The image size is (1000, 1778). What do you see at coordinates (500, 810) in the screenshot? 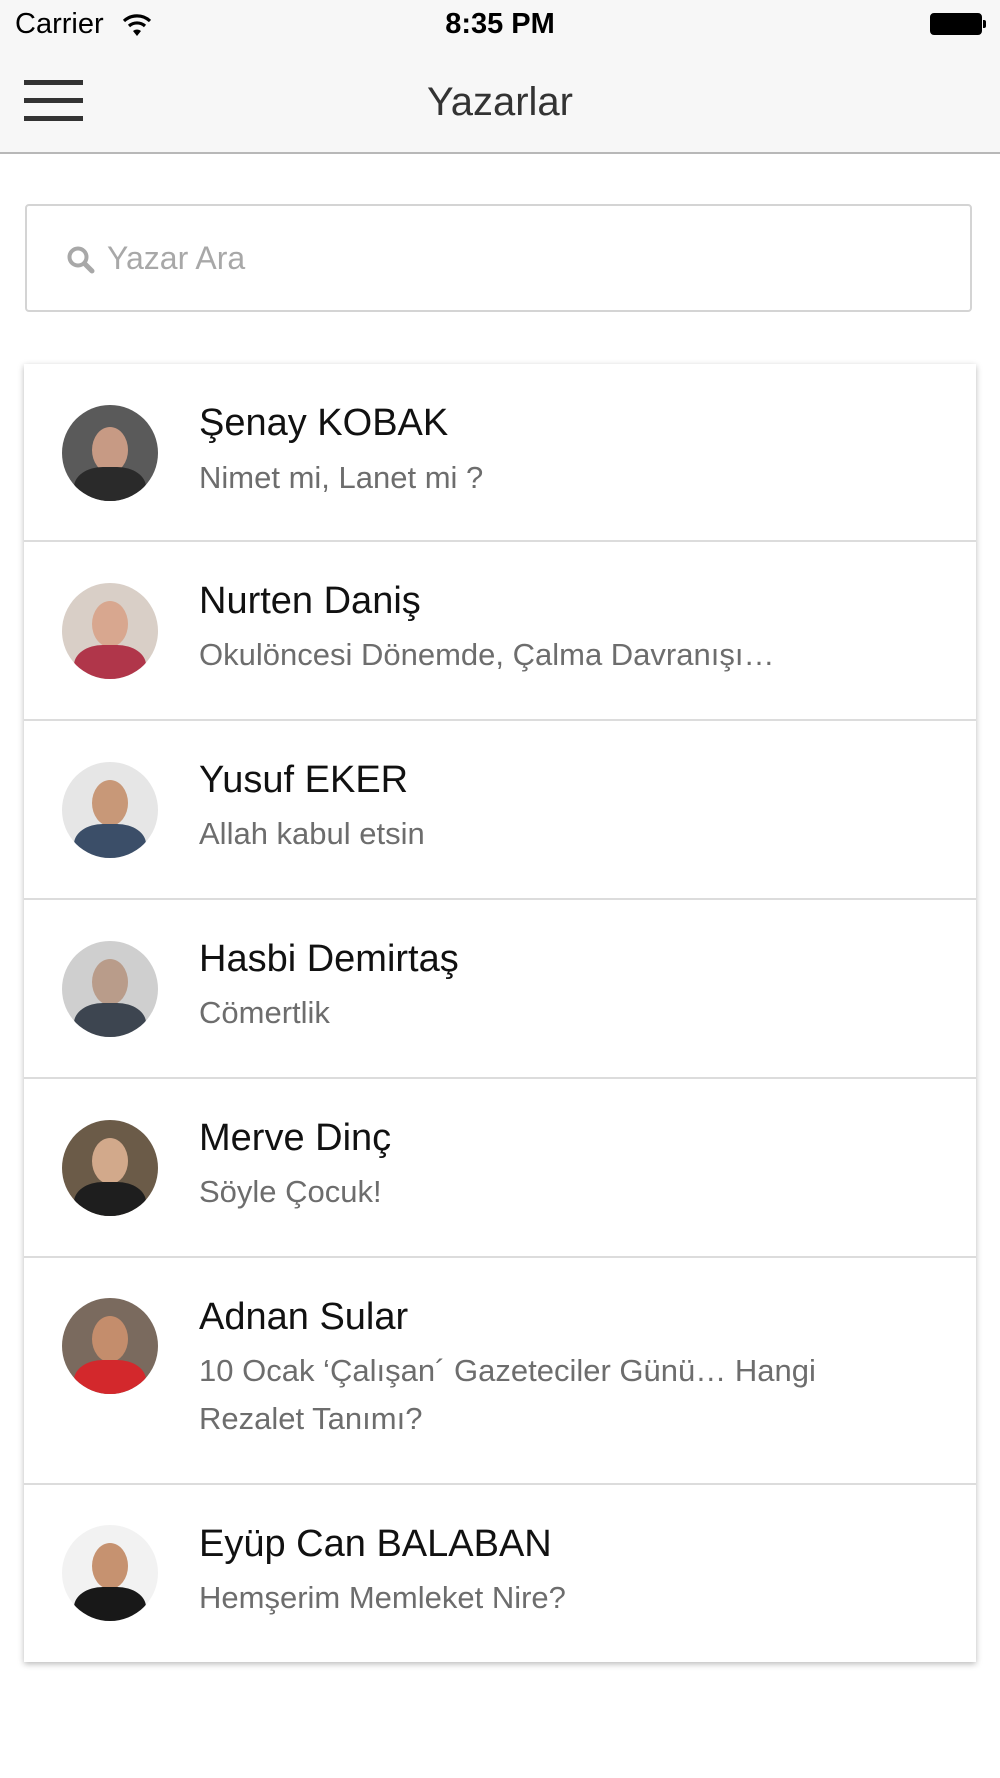
I see `author-row: Yusuf EKER Allah kabul etsin` at bounding box center [500, 810].